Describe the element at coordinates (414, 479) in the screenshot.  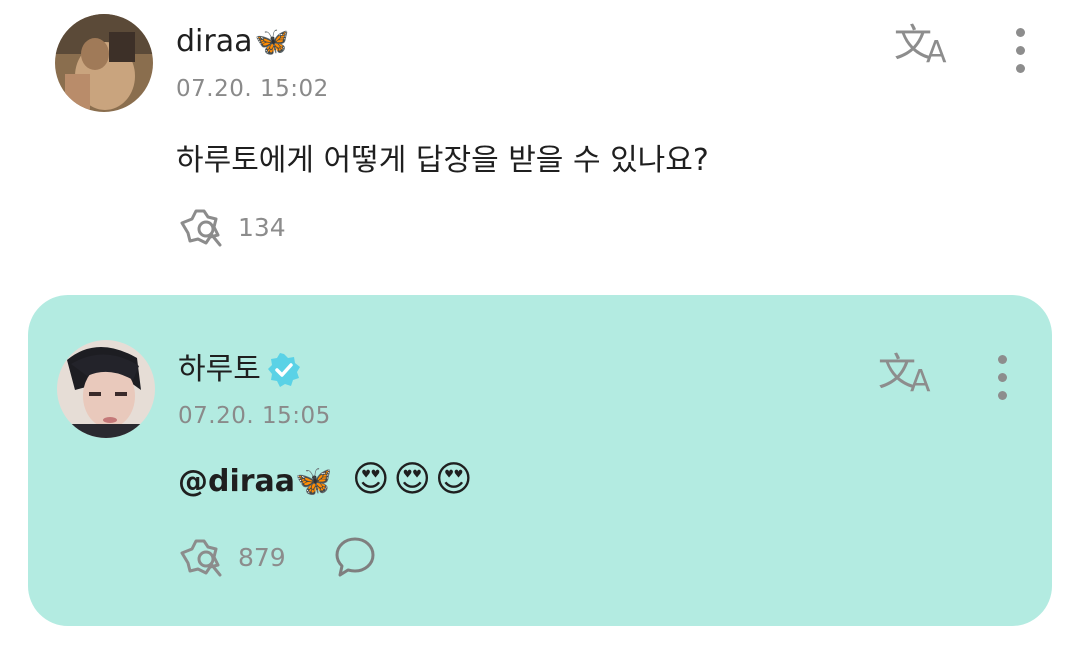
I see `emoji-text: 😍😍😍` at that location.